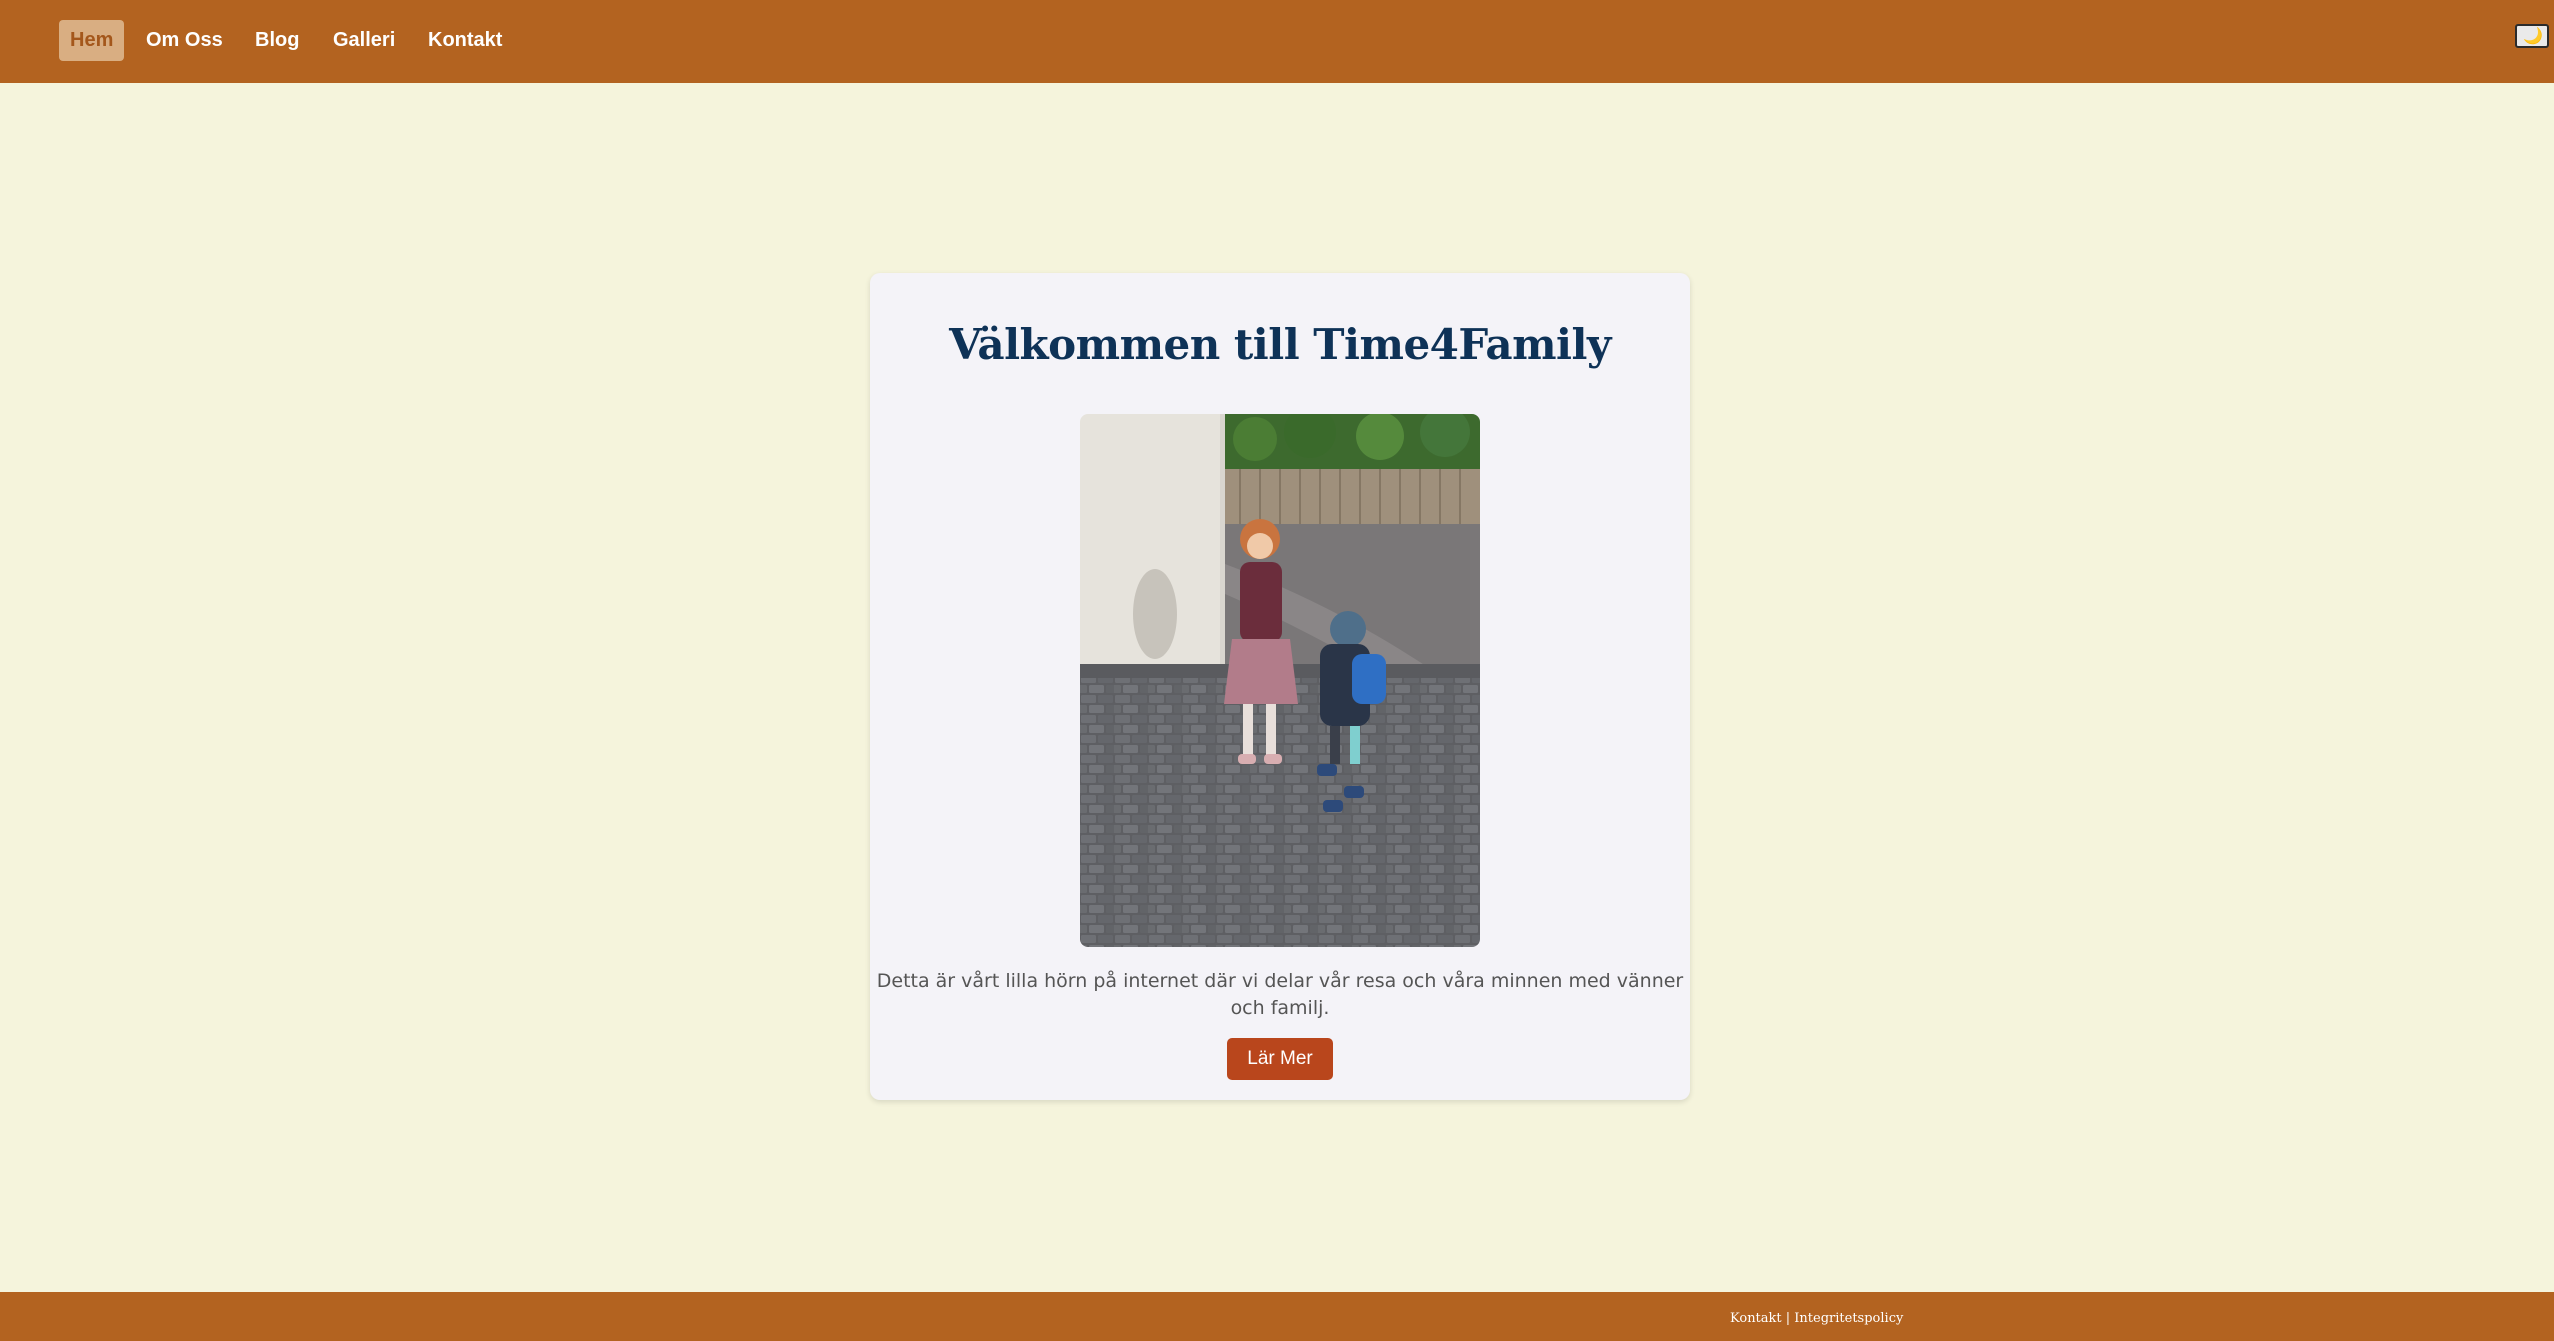  What do you see at coordinates (1280, 1059) in the screenshot?
I see `learn-more-button: Lär Mer` at bounding box center [1280, 1059].